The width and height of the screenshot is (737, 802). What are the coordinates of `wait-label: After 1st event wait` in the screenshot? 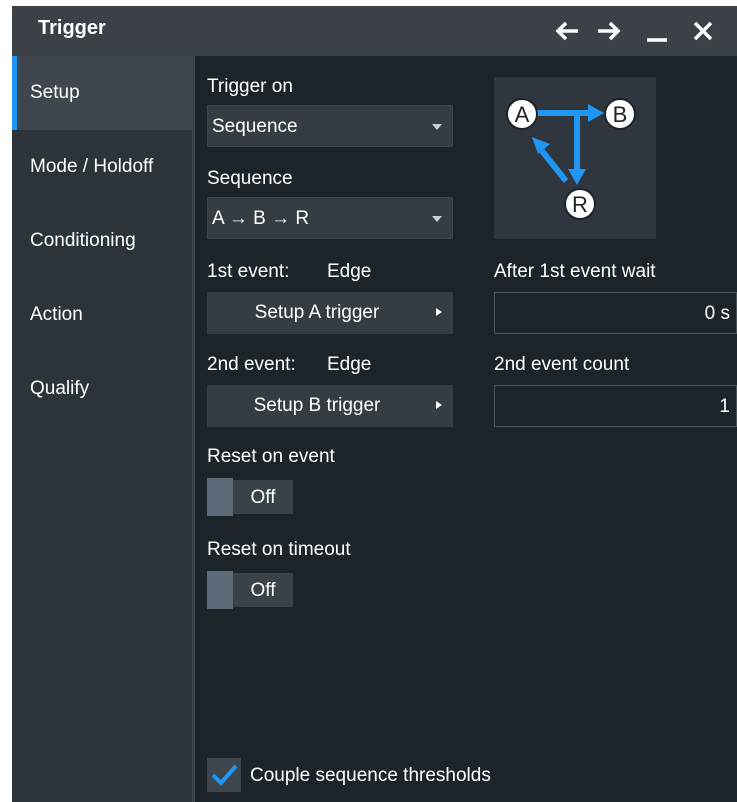 It's located at (575, 271).